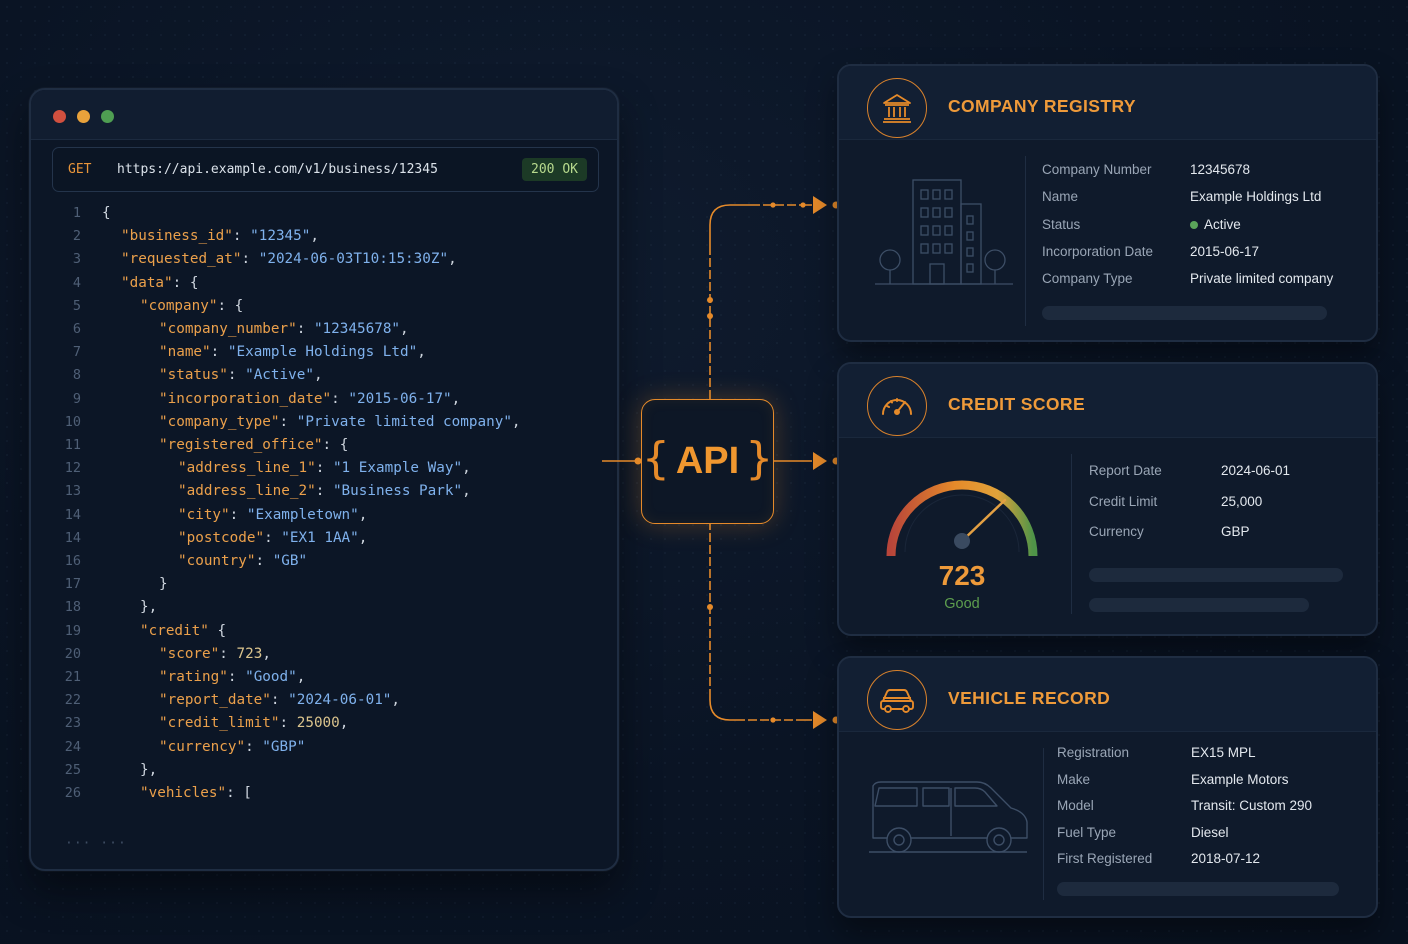 Image resolution: width=1408 pixels, height=944 pixels. Describe the element at coordinates (962, 541) in the screenshot. I see `gauge-pivot` at that location.